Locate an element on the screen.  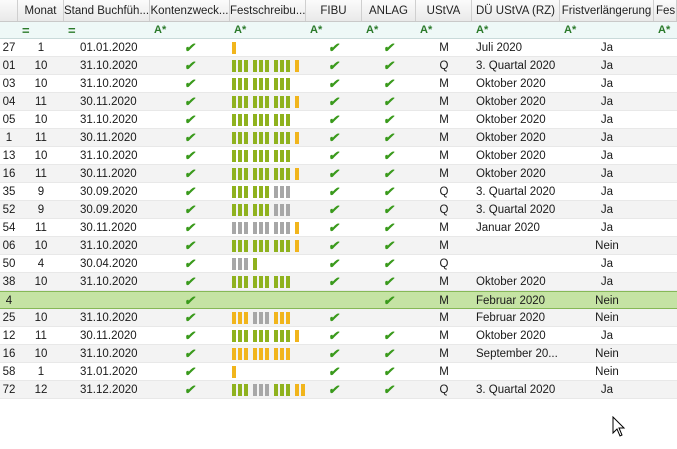
table-row: 1 11 30.11.2020 ✔ ✔ ✔ M Oktober 2020 Ja is located at coordinates (338, 138).